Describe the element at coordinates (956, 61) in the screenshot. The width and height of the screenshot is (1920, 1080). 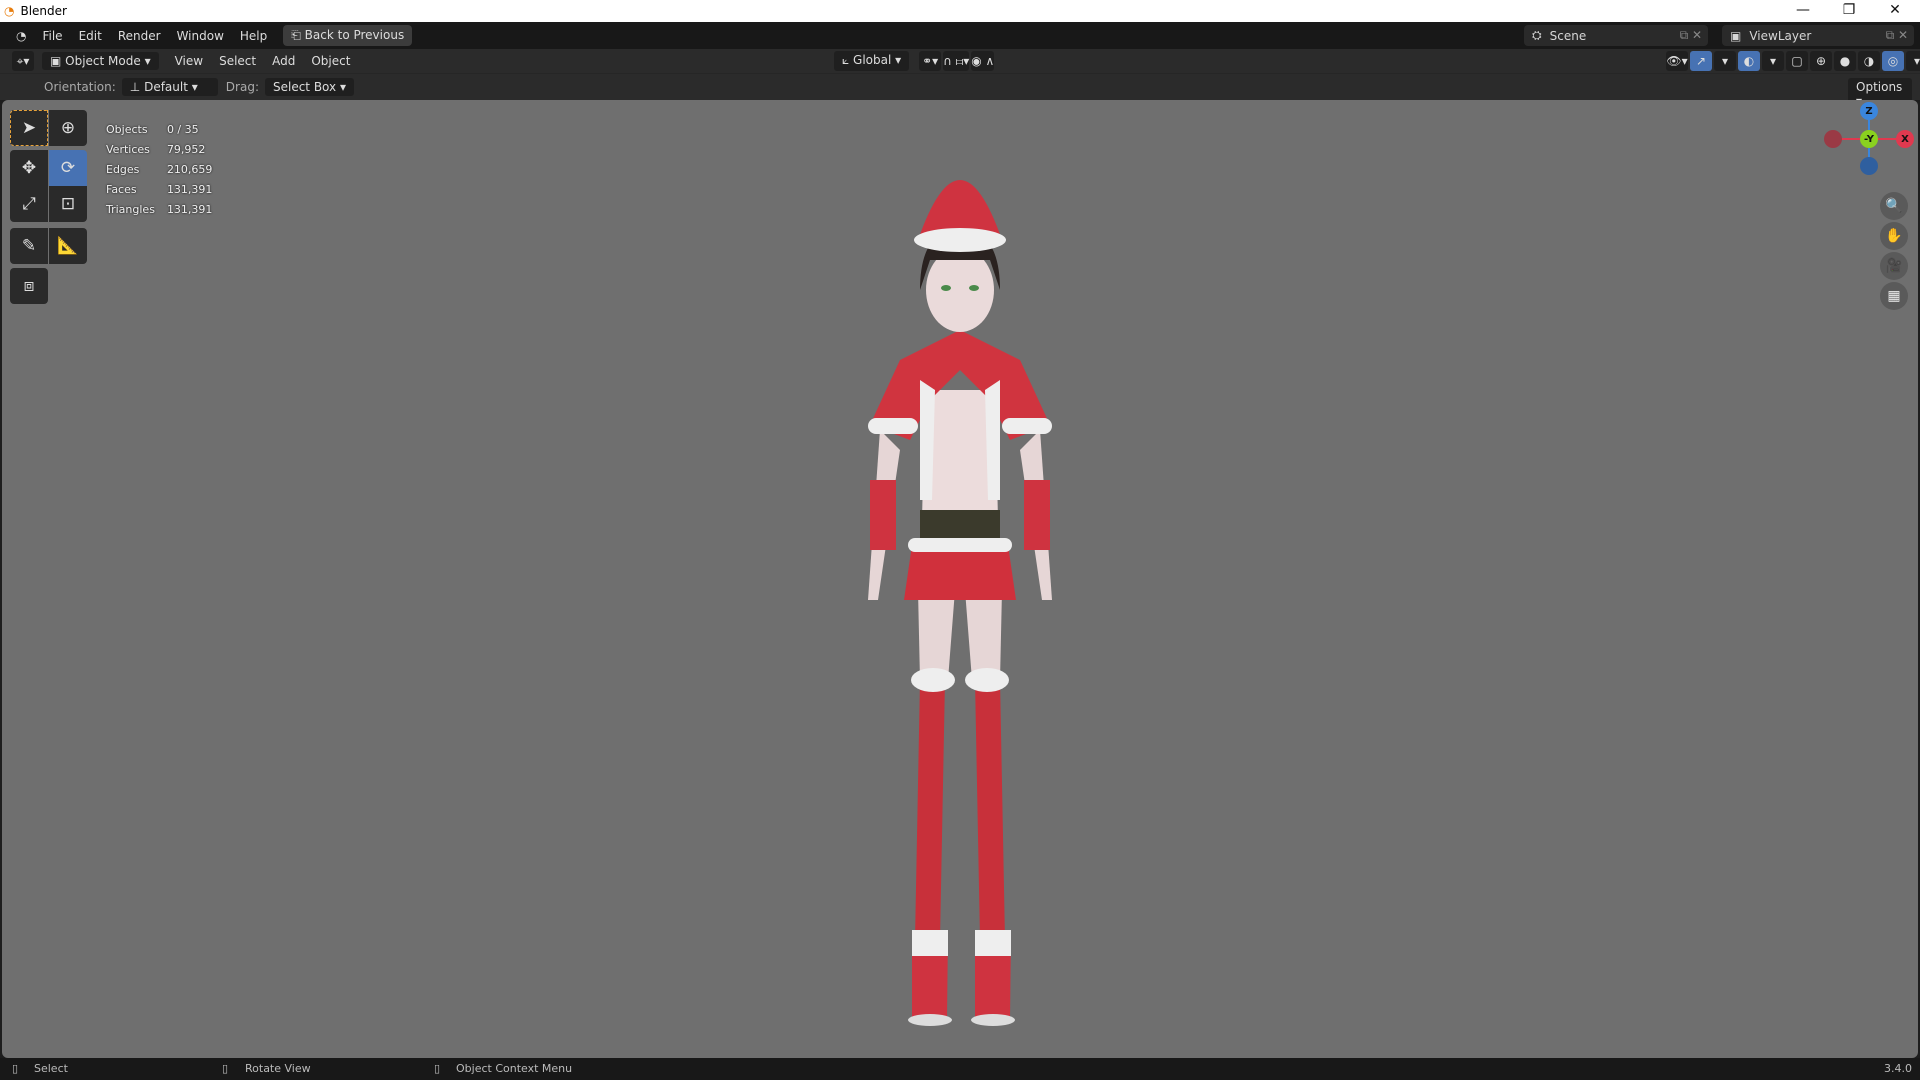
I see `snap-icon: ∩ ⧦▾` at that location.